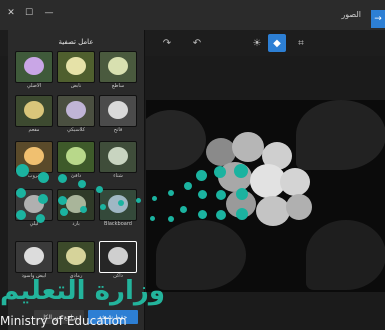 This screenshot has height=330, width=385. I want to click on arrow-left-icon: →, so click(378, 19).